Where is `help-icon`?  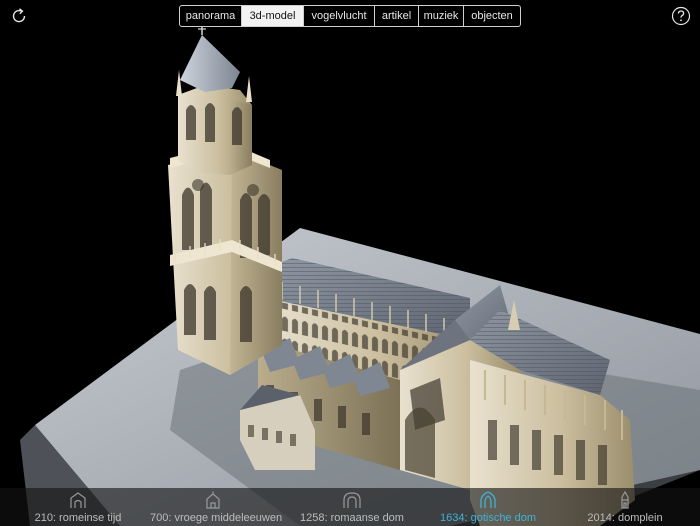
help-icon is located at coordinates (681, 16).